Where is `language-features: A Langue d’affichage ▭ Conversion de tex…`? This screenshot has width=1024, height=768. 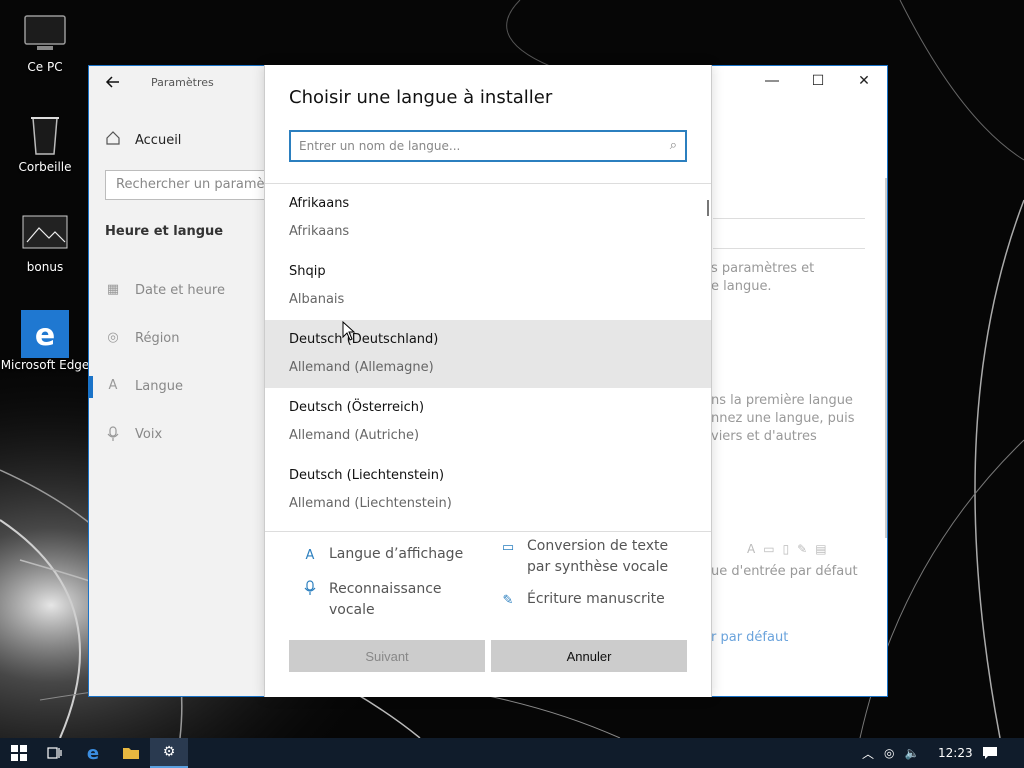
language-features: A Langue d’affichage ▭ Conversion de tex… is located at coordinates (488, 614).